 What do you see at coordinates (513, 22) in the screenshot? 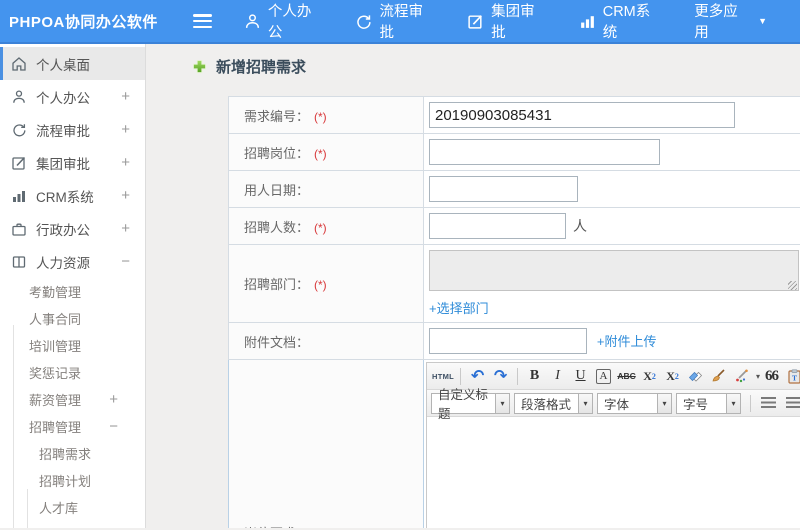
I see `nav-label: 集团审批` at bounding box center [513, 22].